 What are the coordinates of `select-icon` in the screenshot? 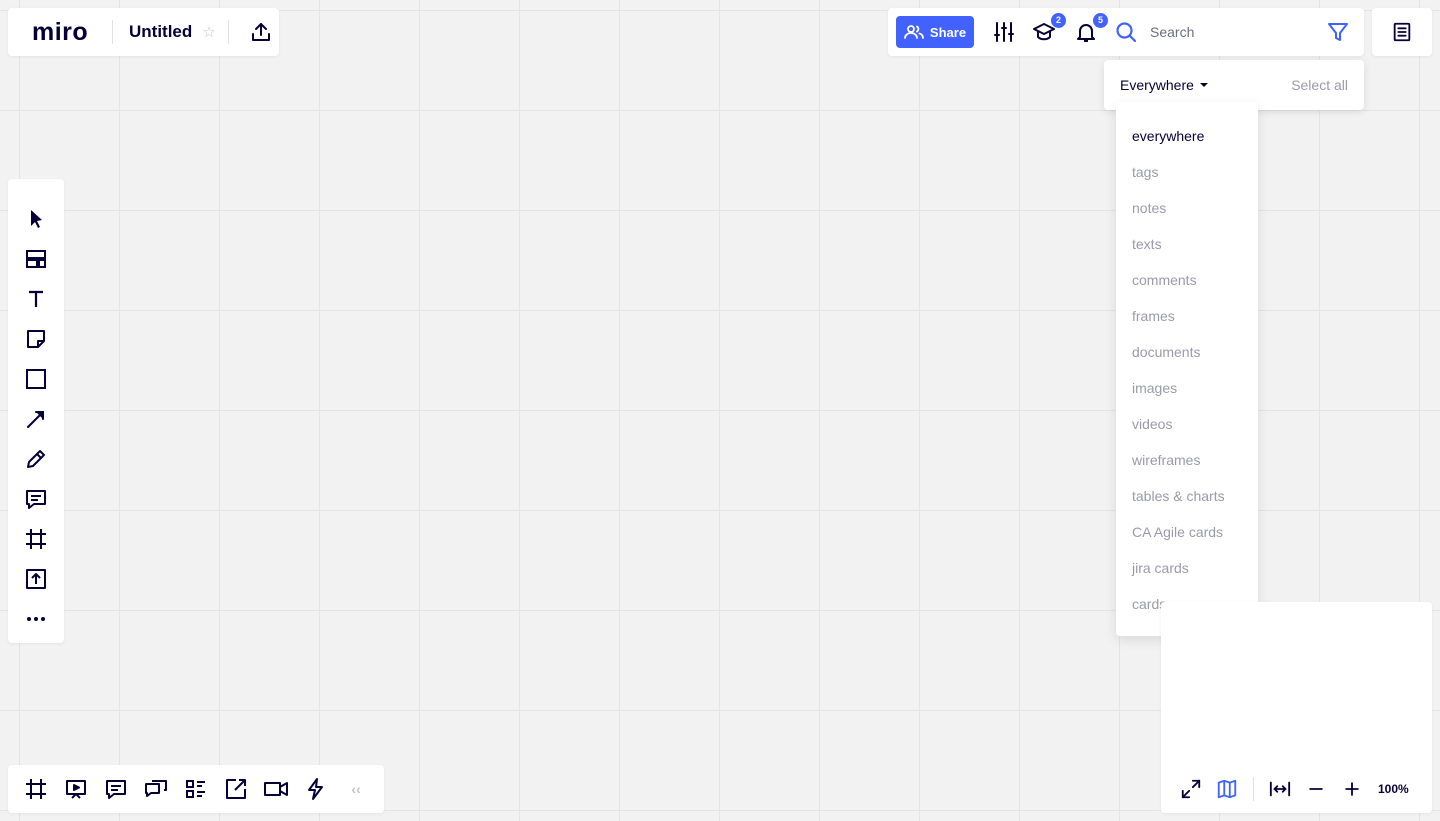 It's located at (36, 219).